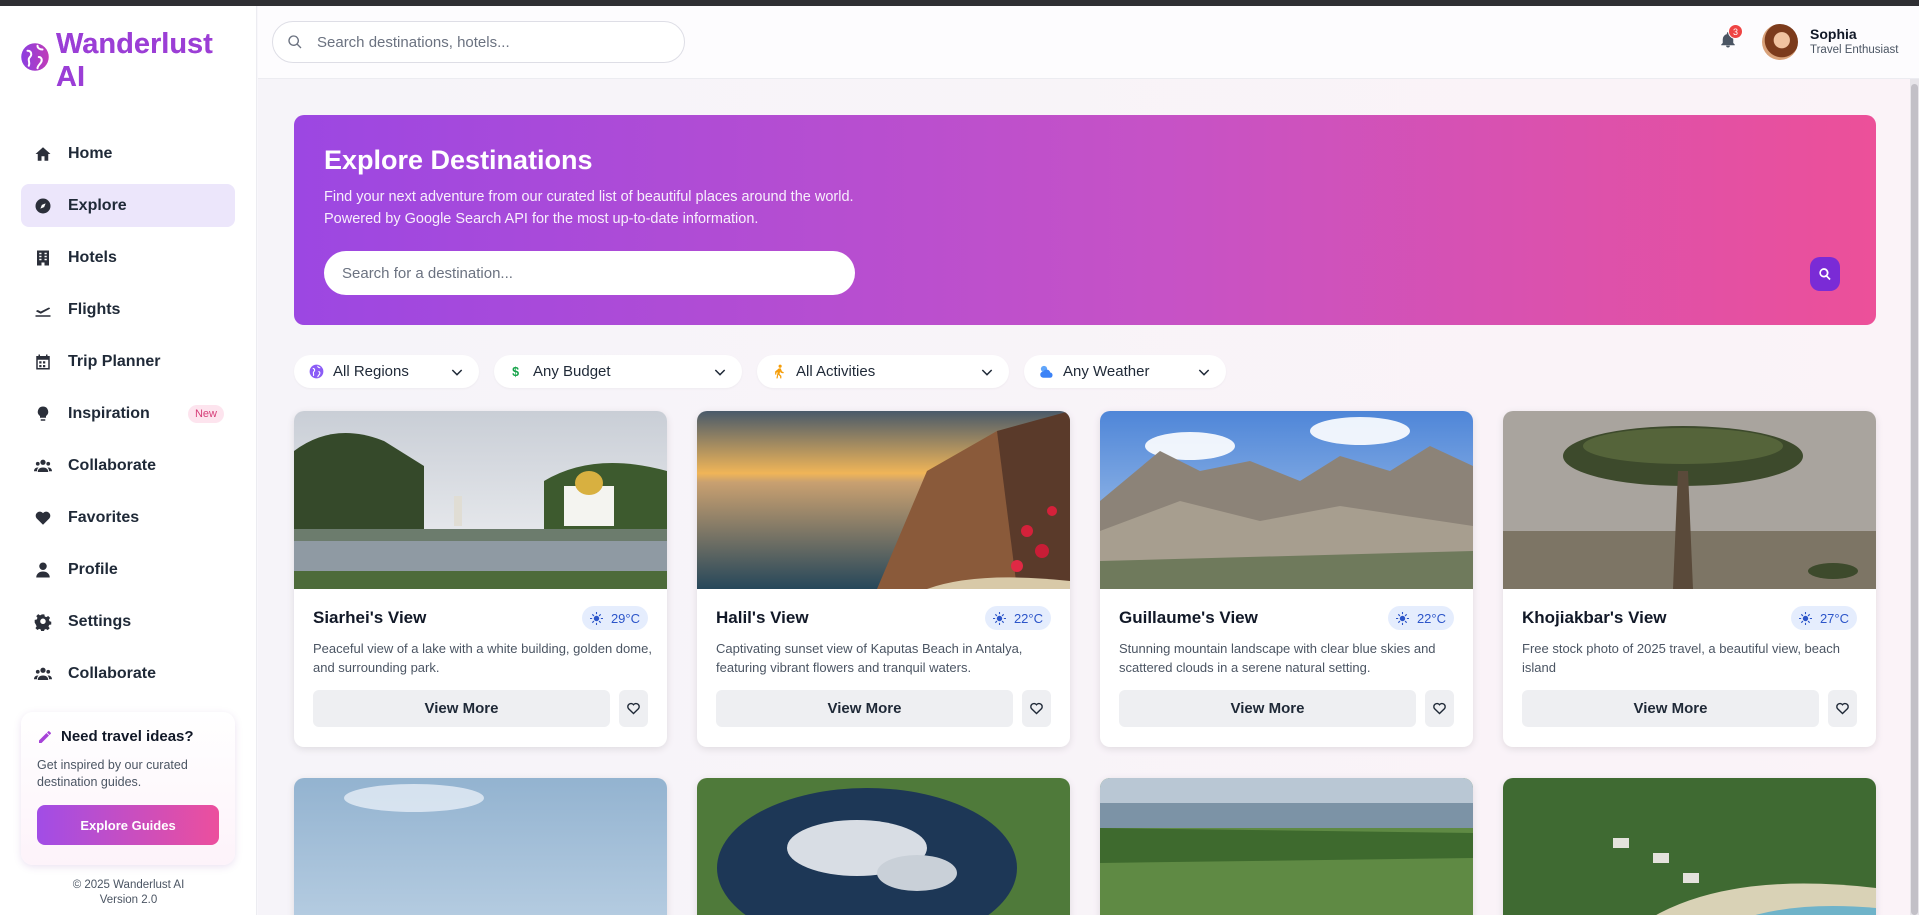 Image resolution: width=1919 pixels, height=915 pixels. What do you see at coordinates (1780, 42) in the screenshot?
I see `avatar` at bounding box center [1780, 42].